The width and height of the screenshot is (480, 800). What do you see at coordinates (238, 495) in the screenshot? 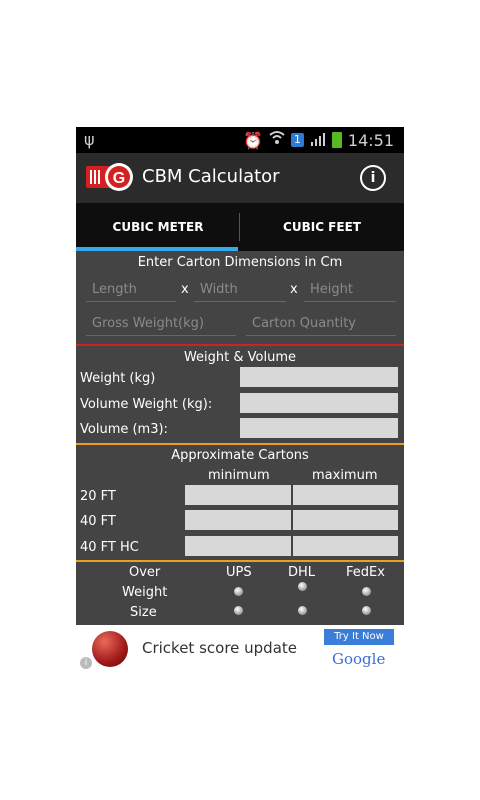
I see `container-20ft-min` at bounding box center [238, 495].